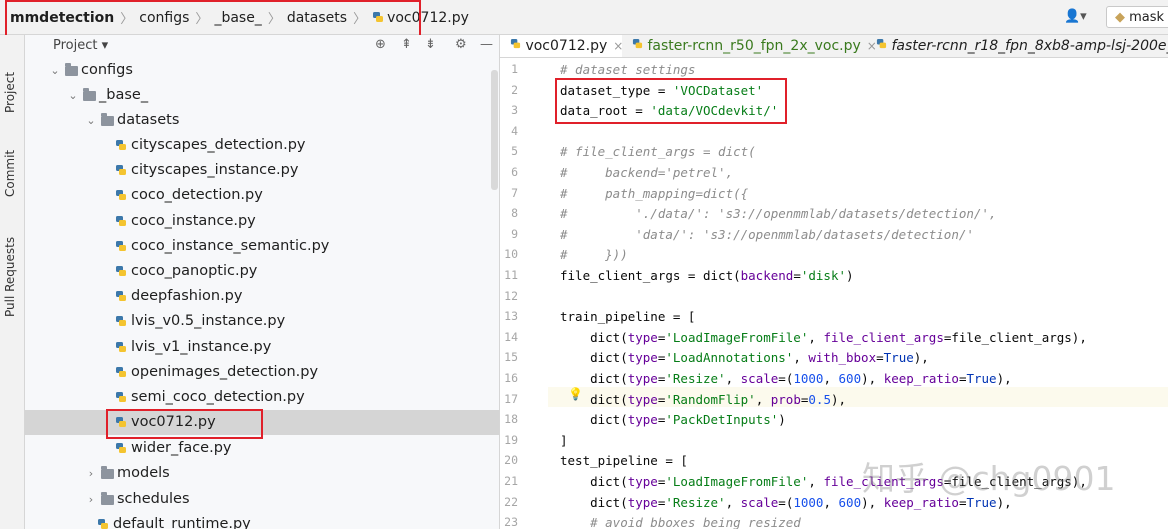 This screenshot has width=1168, height=529. What do you see at coordinates (262, 473) in the screenshot?
I see `tree-folder-row: › models` at bounding box center [262, 473].